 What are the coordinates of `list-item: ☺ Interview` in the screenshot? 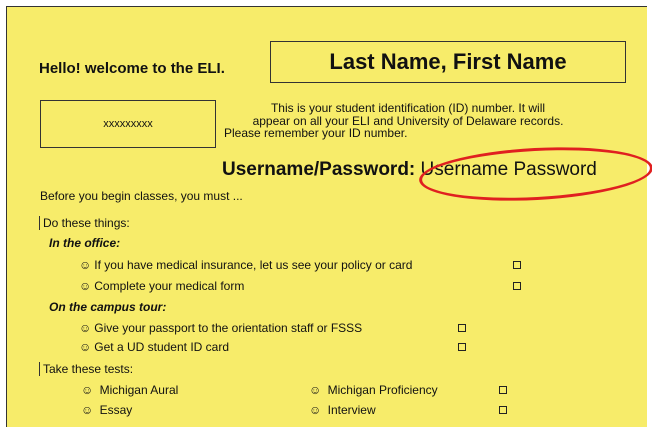 It's located at (342, 410).